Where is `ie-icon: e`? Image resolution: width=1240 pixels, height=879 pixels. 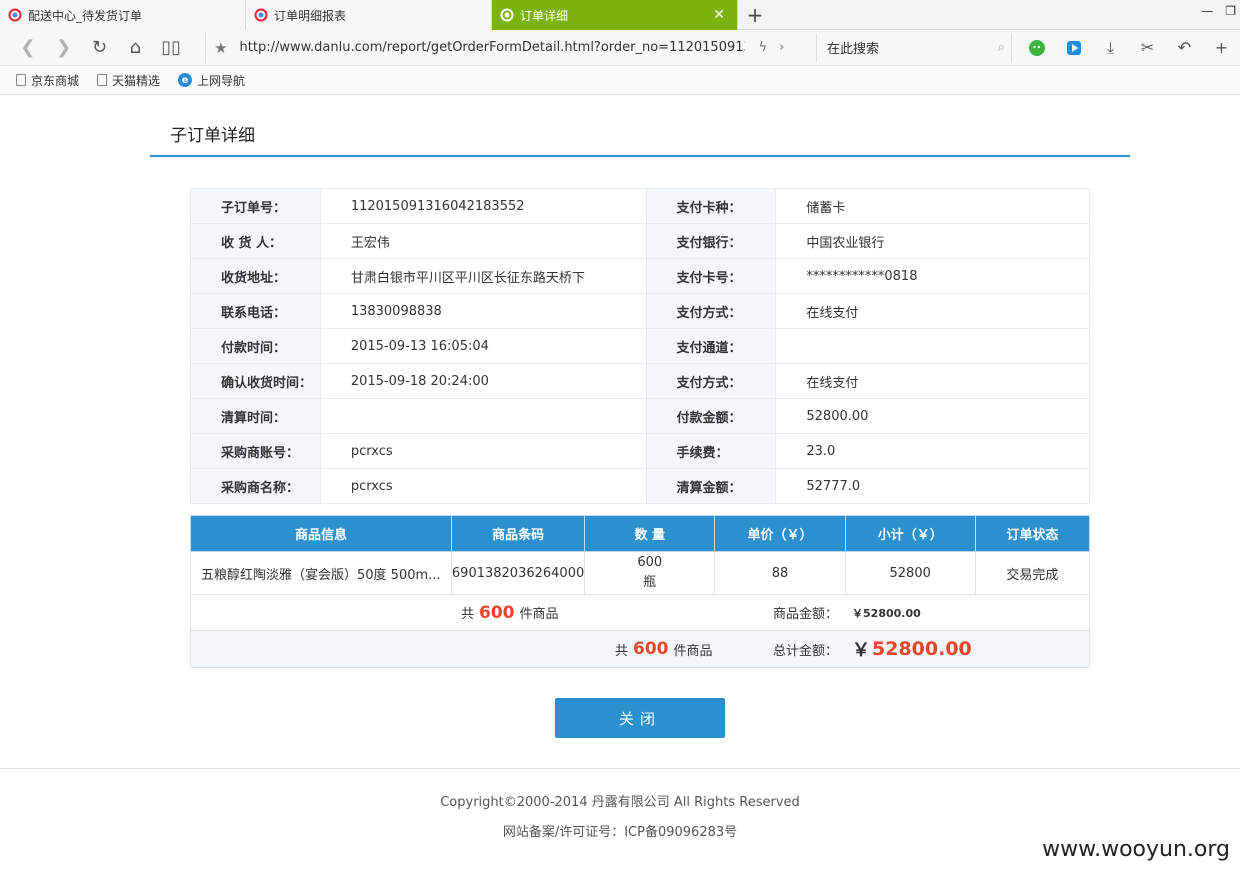
ie-icon: e is located at coordinates (185, 80).